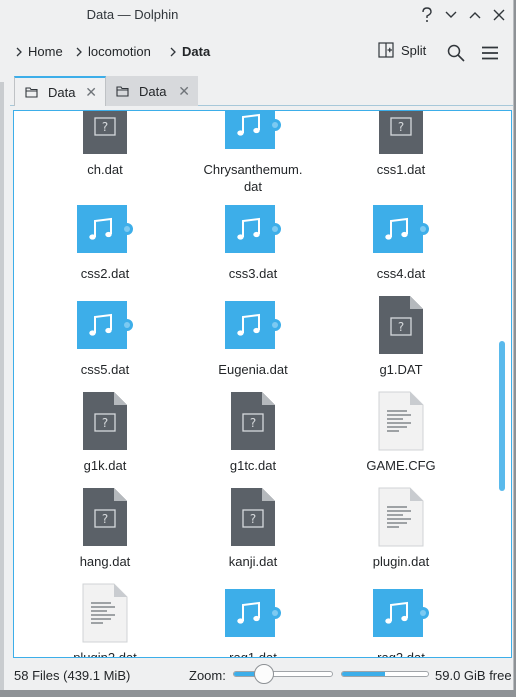 Image resolution: width=516 pixels, height=697 pixels. I want to click on file-item: ? g1tc.dat, so click(253, 432).